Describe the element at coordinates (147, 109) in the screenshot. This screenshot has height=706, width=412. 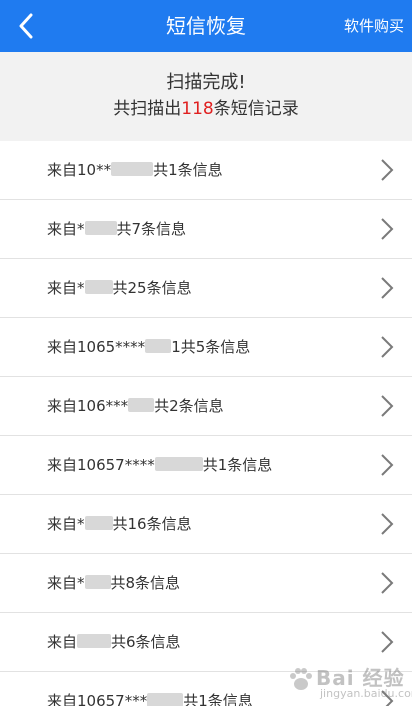
I see `scan-result-prefix: 共扫描出` at that location.